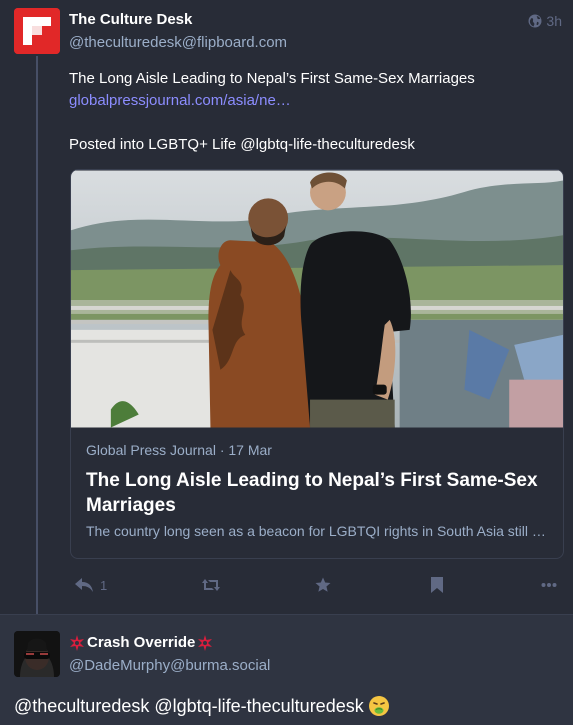 The height and width of the screenshot is (725, 573). I want to click on action-bar: 1, so click(317, 585).